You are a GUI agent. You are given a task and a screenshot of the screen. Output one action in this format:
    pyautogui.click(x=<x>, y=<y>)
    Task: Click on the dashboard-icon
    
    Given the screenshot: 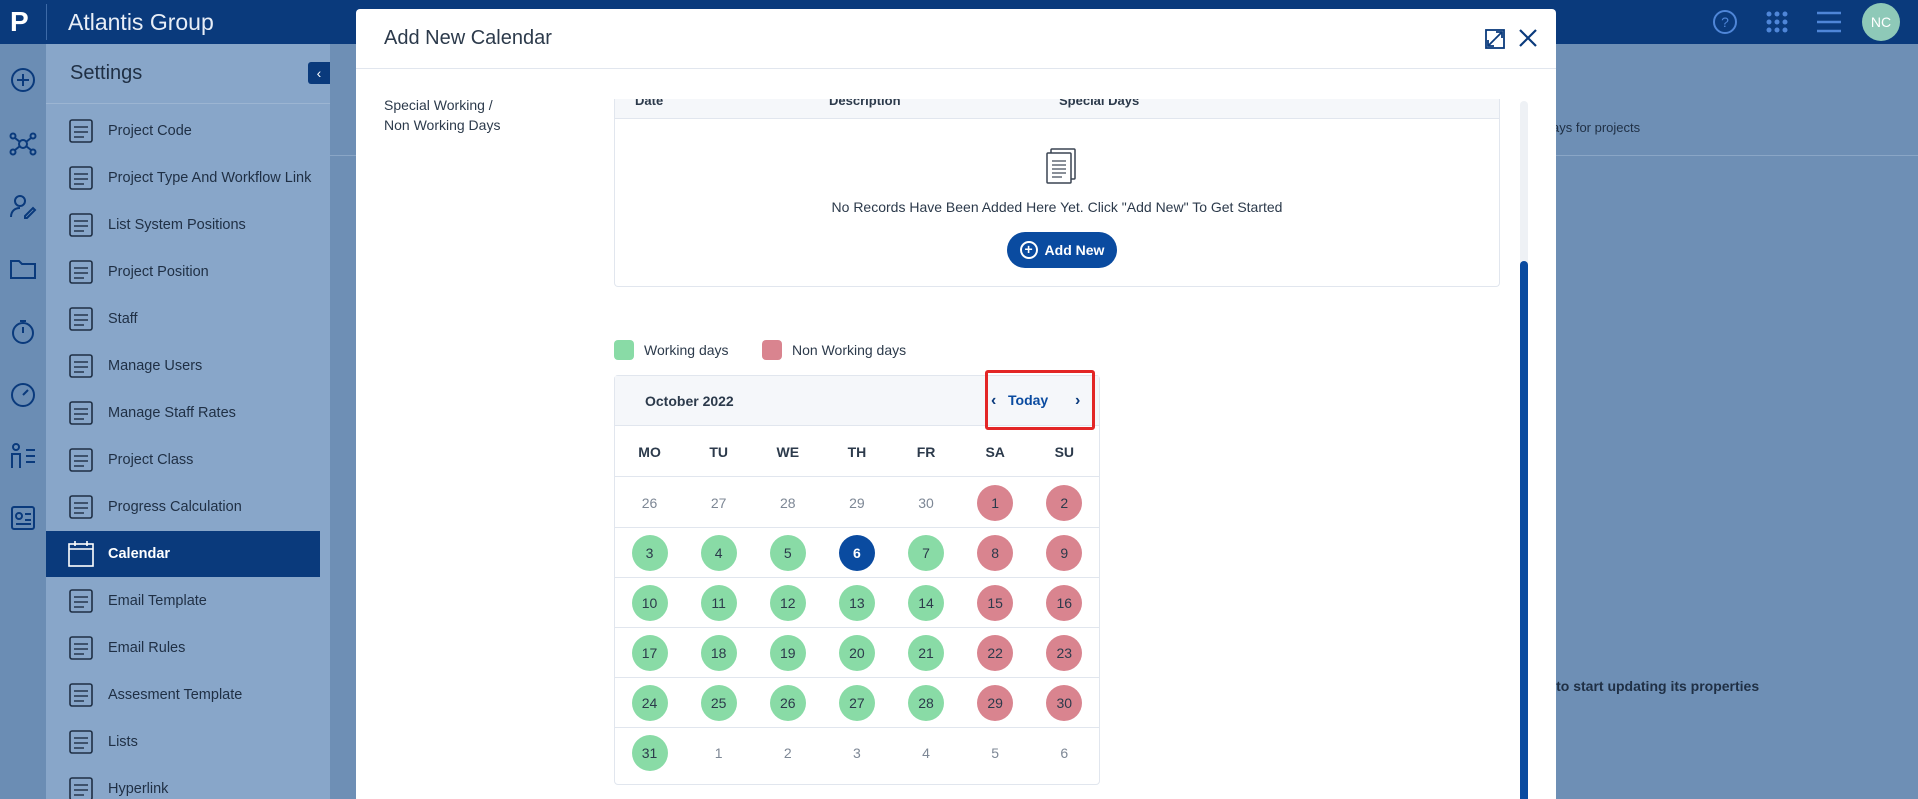 What is the action you would take?
    pyautogui.click(x=23, y=394)
    